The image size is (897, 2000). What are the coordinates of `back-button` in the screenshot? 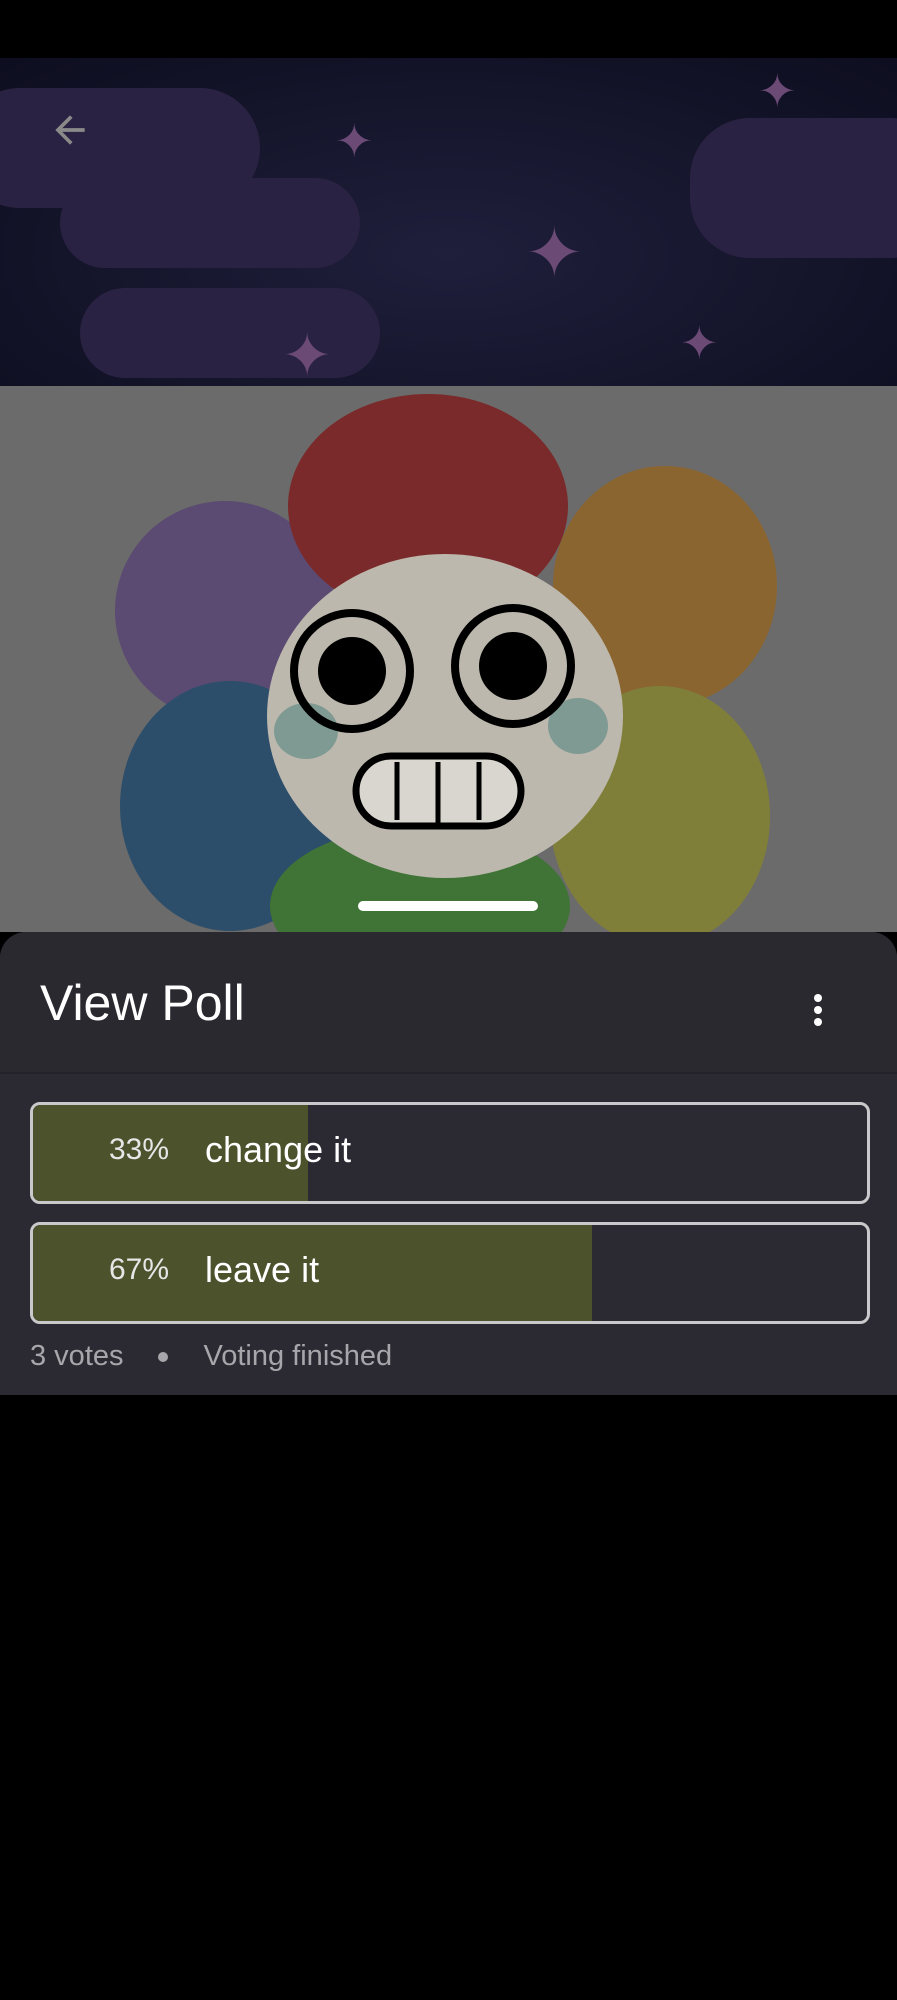 It's located at (70, 130).